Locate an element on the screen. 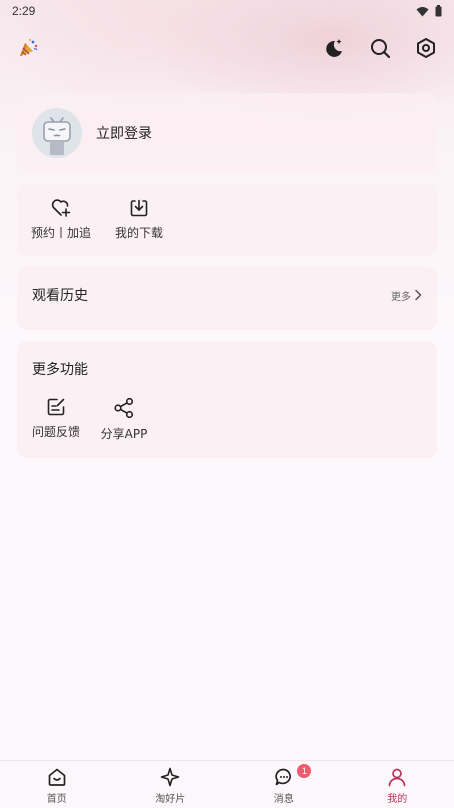  history-more-link: 更多 is located at coordinates (406, 295).